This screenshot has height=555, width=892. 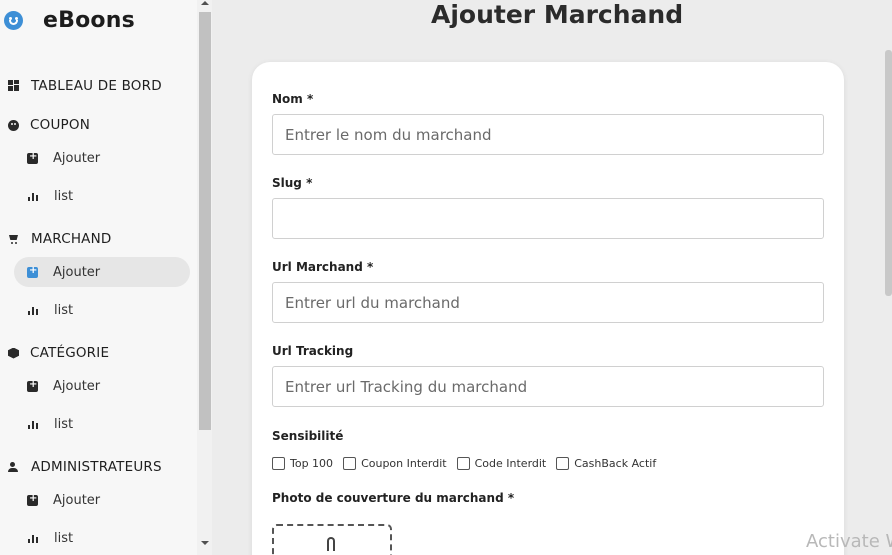 I want to click on sidebar-item-administrateurs-list: list, so click(x=104, y=538).